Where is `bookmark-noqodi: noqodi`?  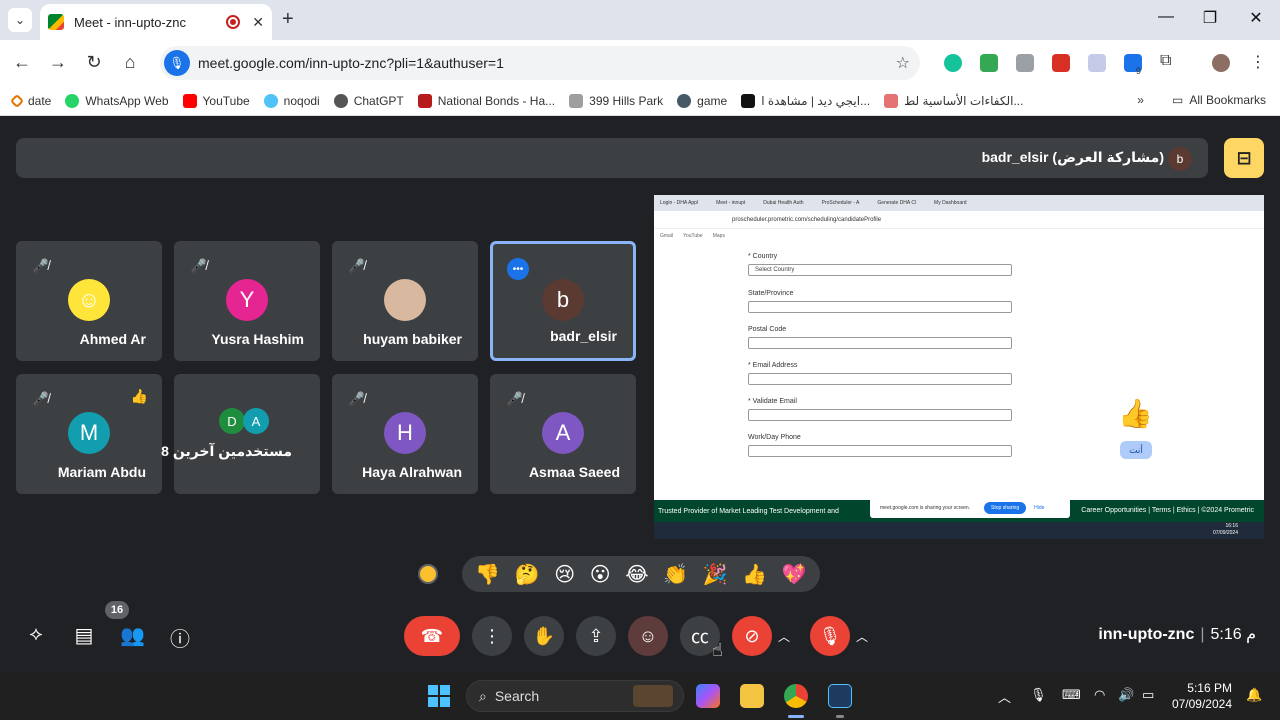 bookmark-noqodi: noqodi is located at coordinates (291, 100).